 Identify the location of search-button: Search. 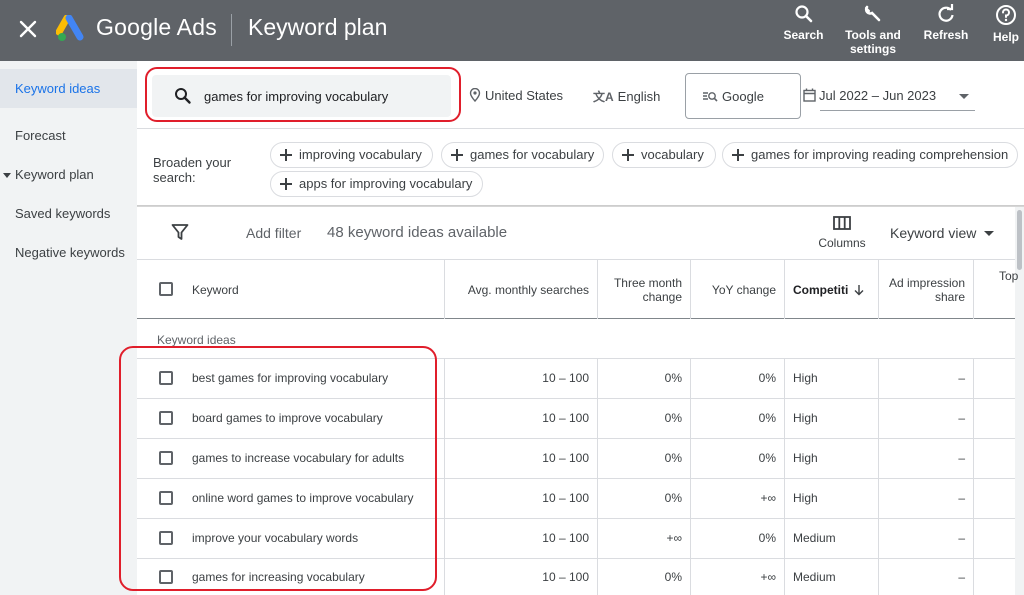
(803, 23).